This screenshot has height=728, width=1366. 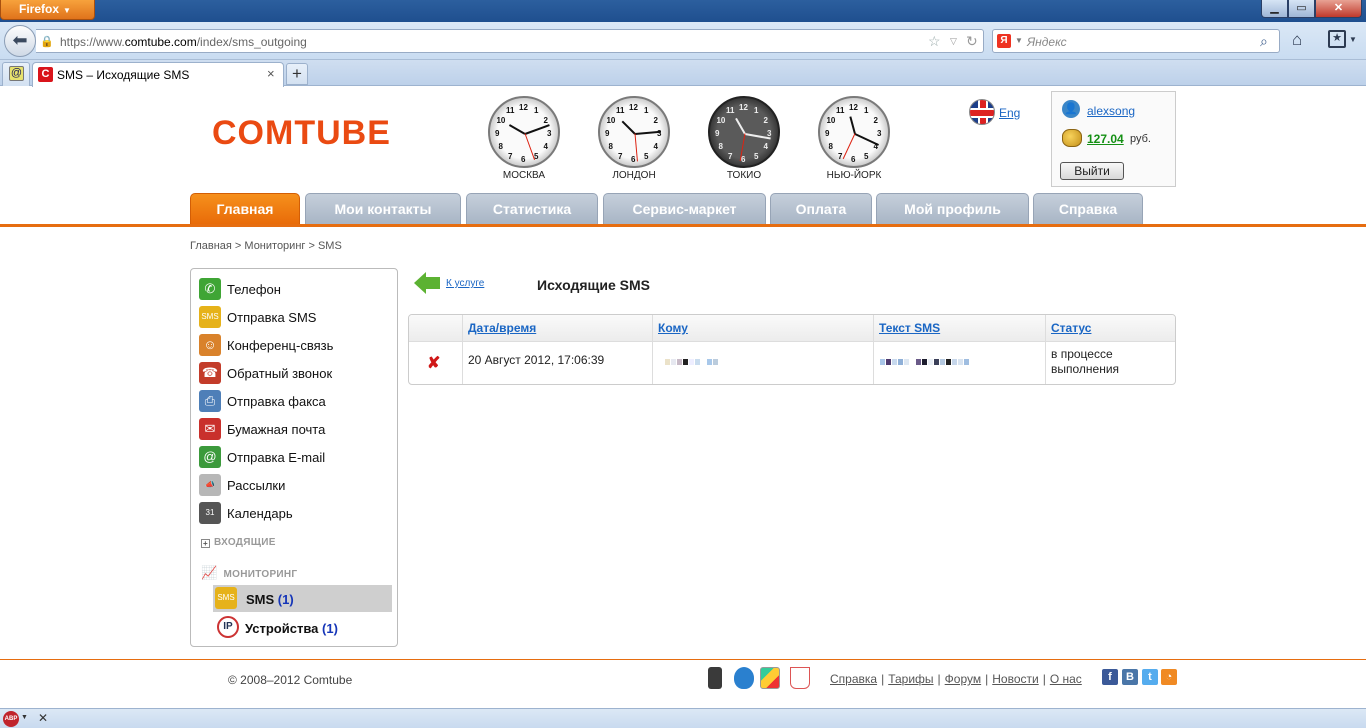 What do you see at coordinates (1301, 9) in the screenshot?
I see `maximize-button: ▭` at bounding box center [1301, 9].